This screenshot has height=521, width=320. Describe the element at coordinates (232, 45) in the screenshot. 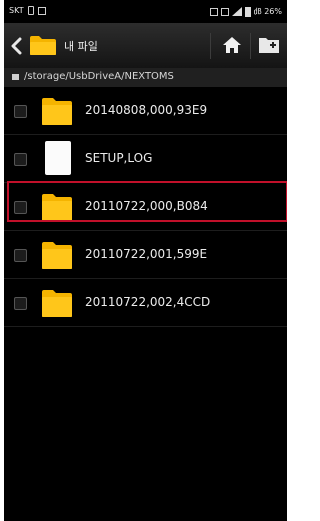

I see `home-icon` at that location.